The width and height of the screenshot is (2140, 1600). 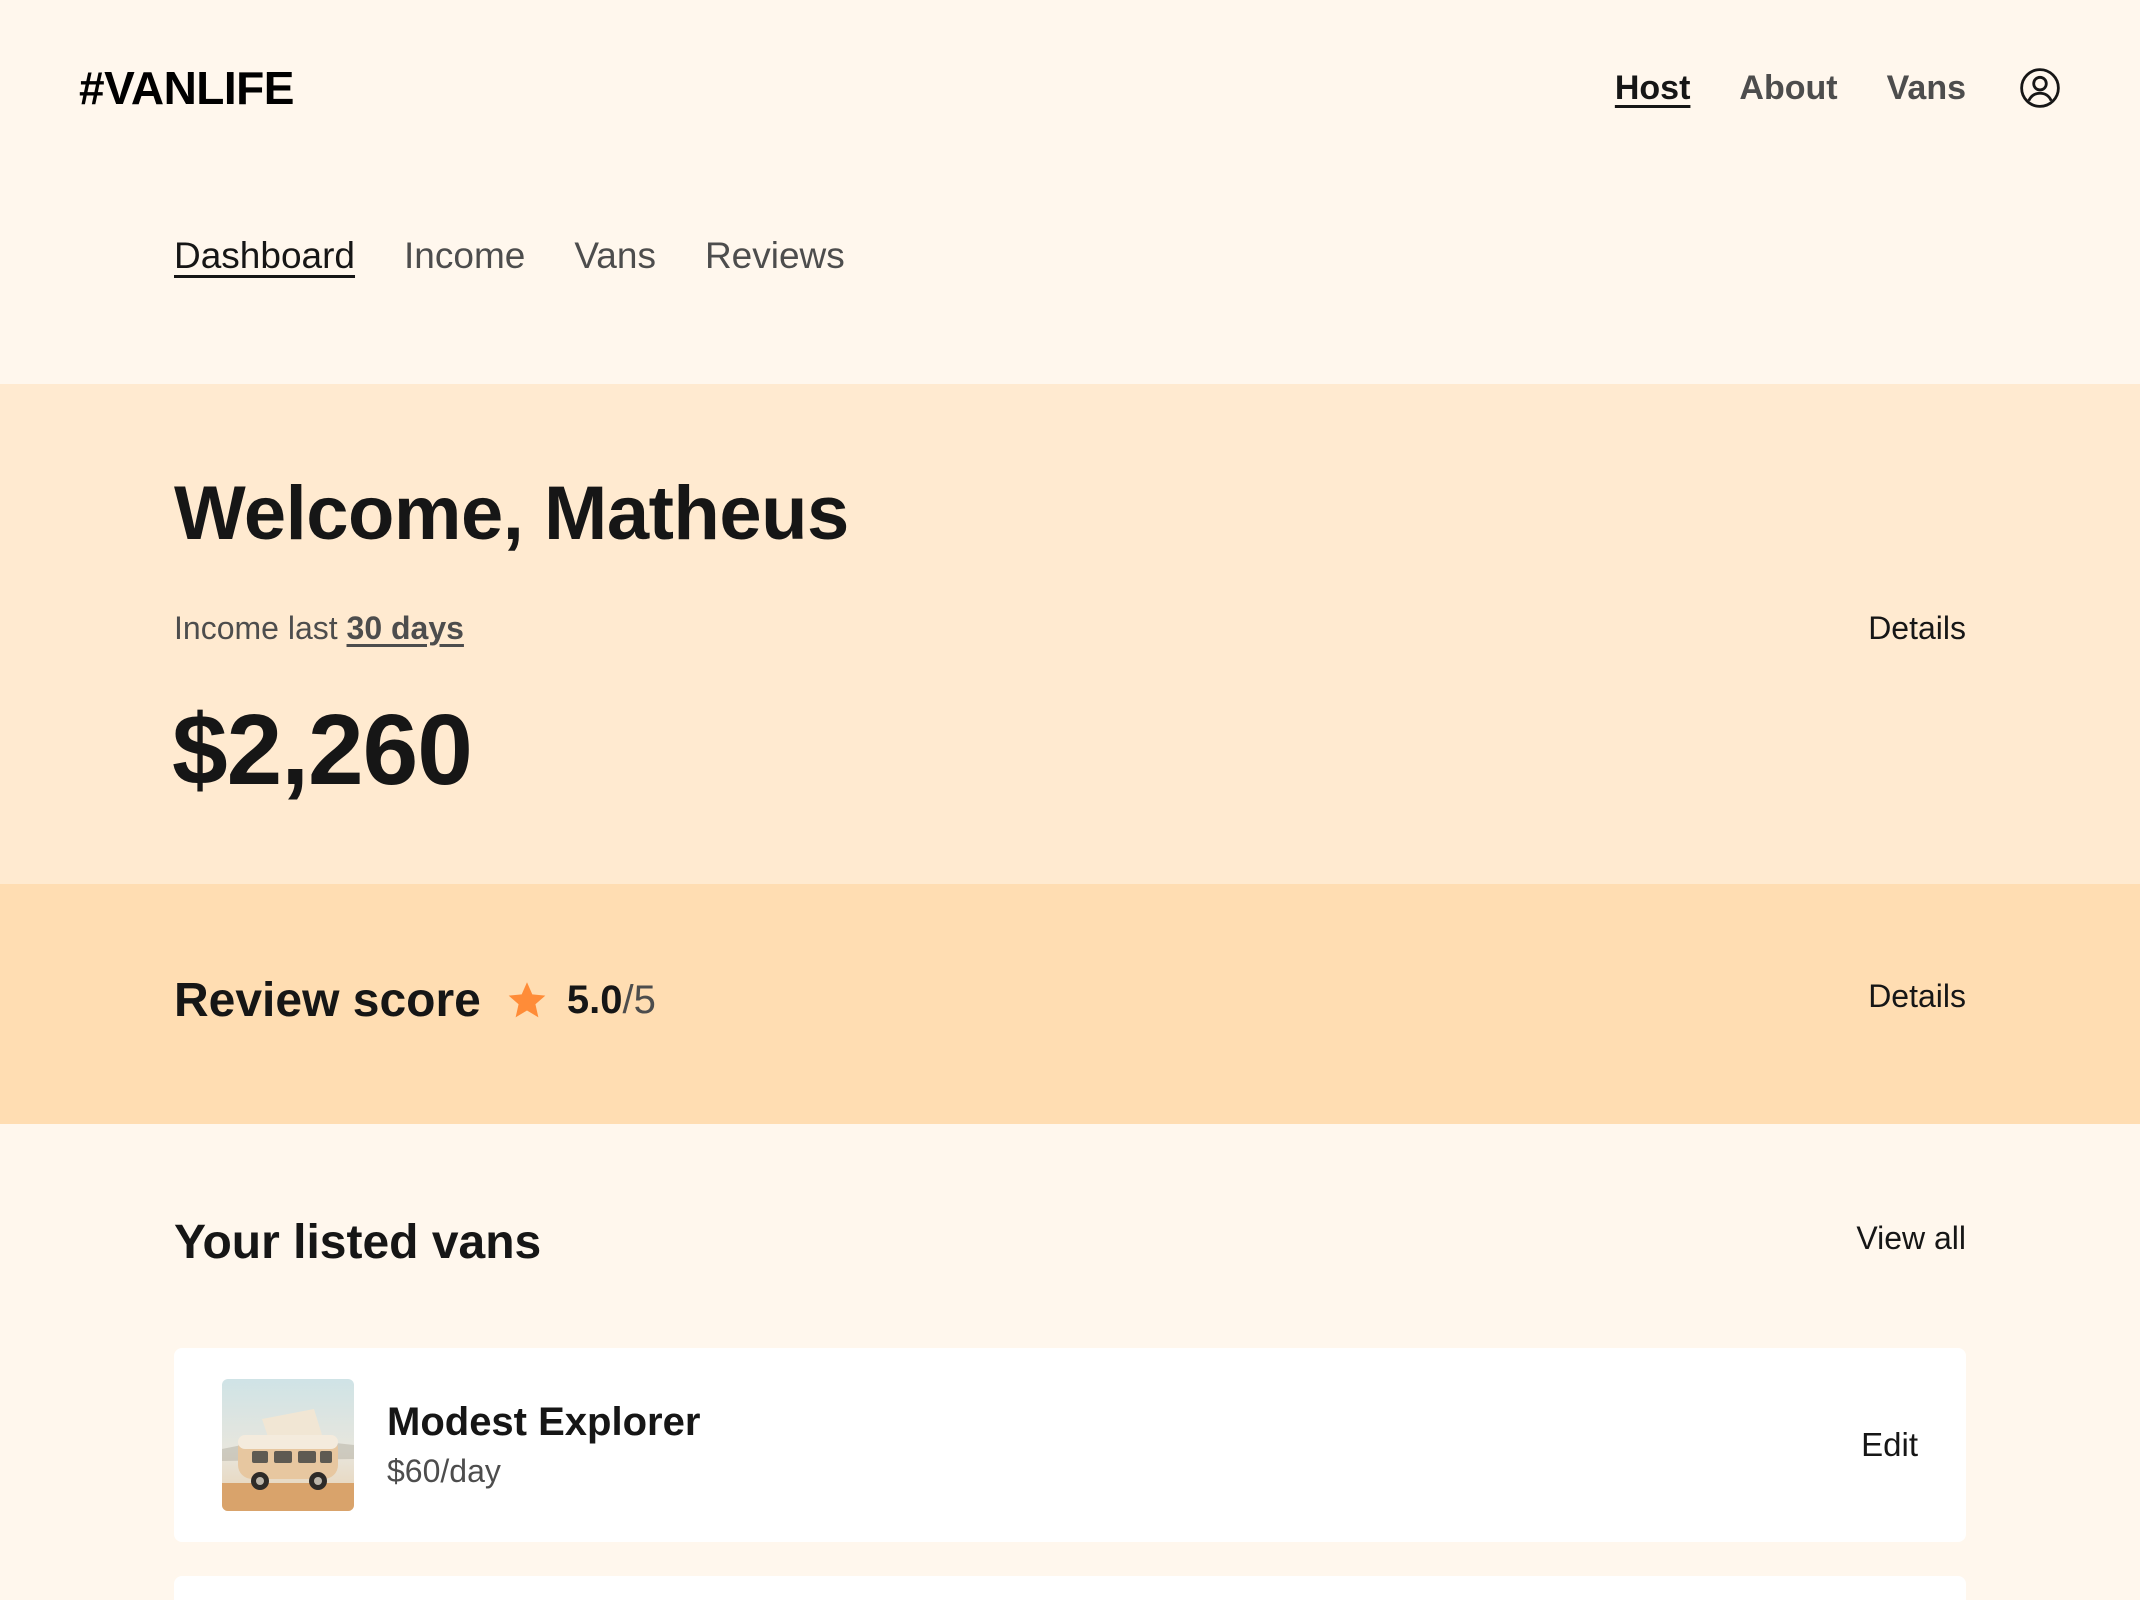 What do you see at coordinates (543, 1445) in the screenshot?
I see `van-info: Modest Explorer $60/day` at bounding box center [543, 1445].